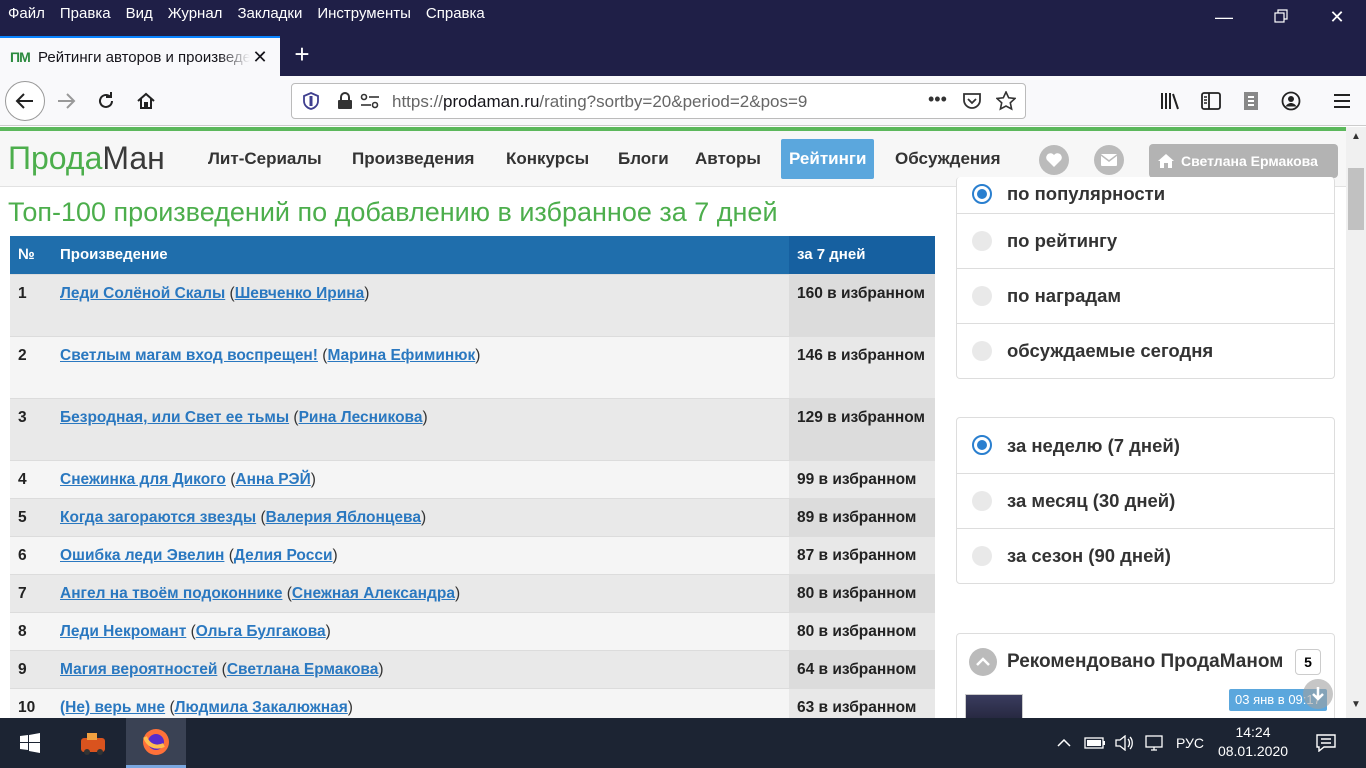  Describe the element at coordinates (455, 13) in the screenshot. I see `menu-help: Справка` at that location.